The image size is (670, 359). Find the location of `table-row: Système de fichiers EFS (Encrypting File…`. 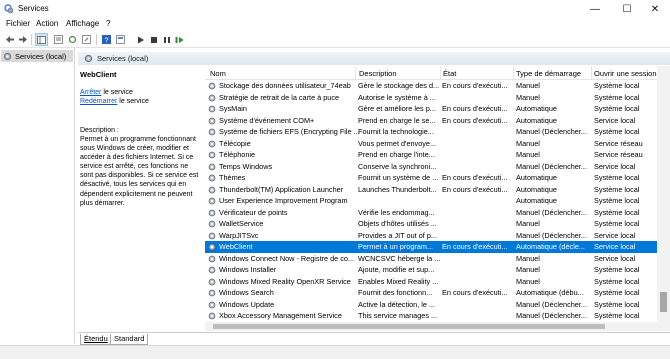

table-row: Système de fichiers EFS (Encrypting File… is located at coordinates (433, 132).